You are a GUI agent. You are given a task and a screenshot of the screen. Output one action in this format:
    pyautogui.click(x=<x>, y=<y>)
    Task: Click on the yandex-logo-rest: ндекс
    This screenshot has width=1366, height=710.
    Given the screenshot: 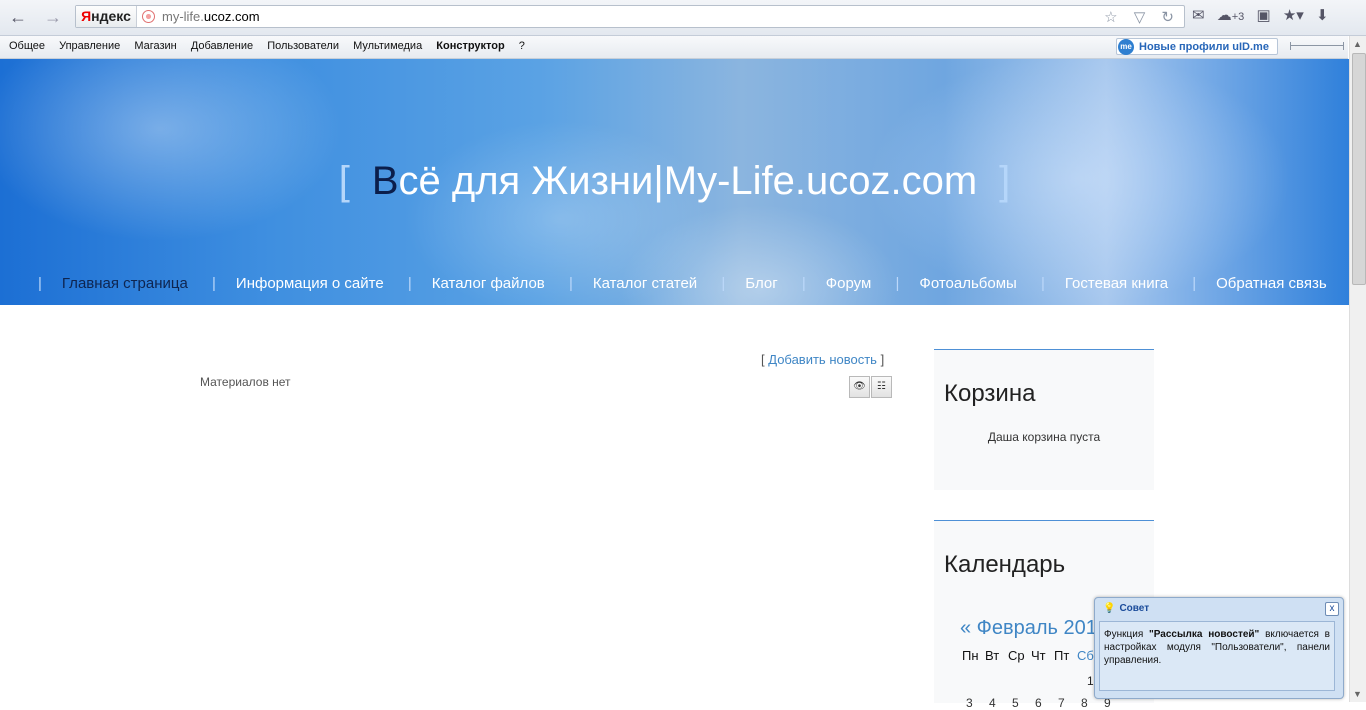 What is the action you would take?
    pyautogui.click(x=111, y=16)
    